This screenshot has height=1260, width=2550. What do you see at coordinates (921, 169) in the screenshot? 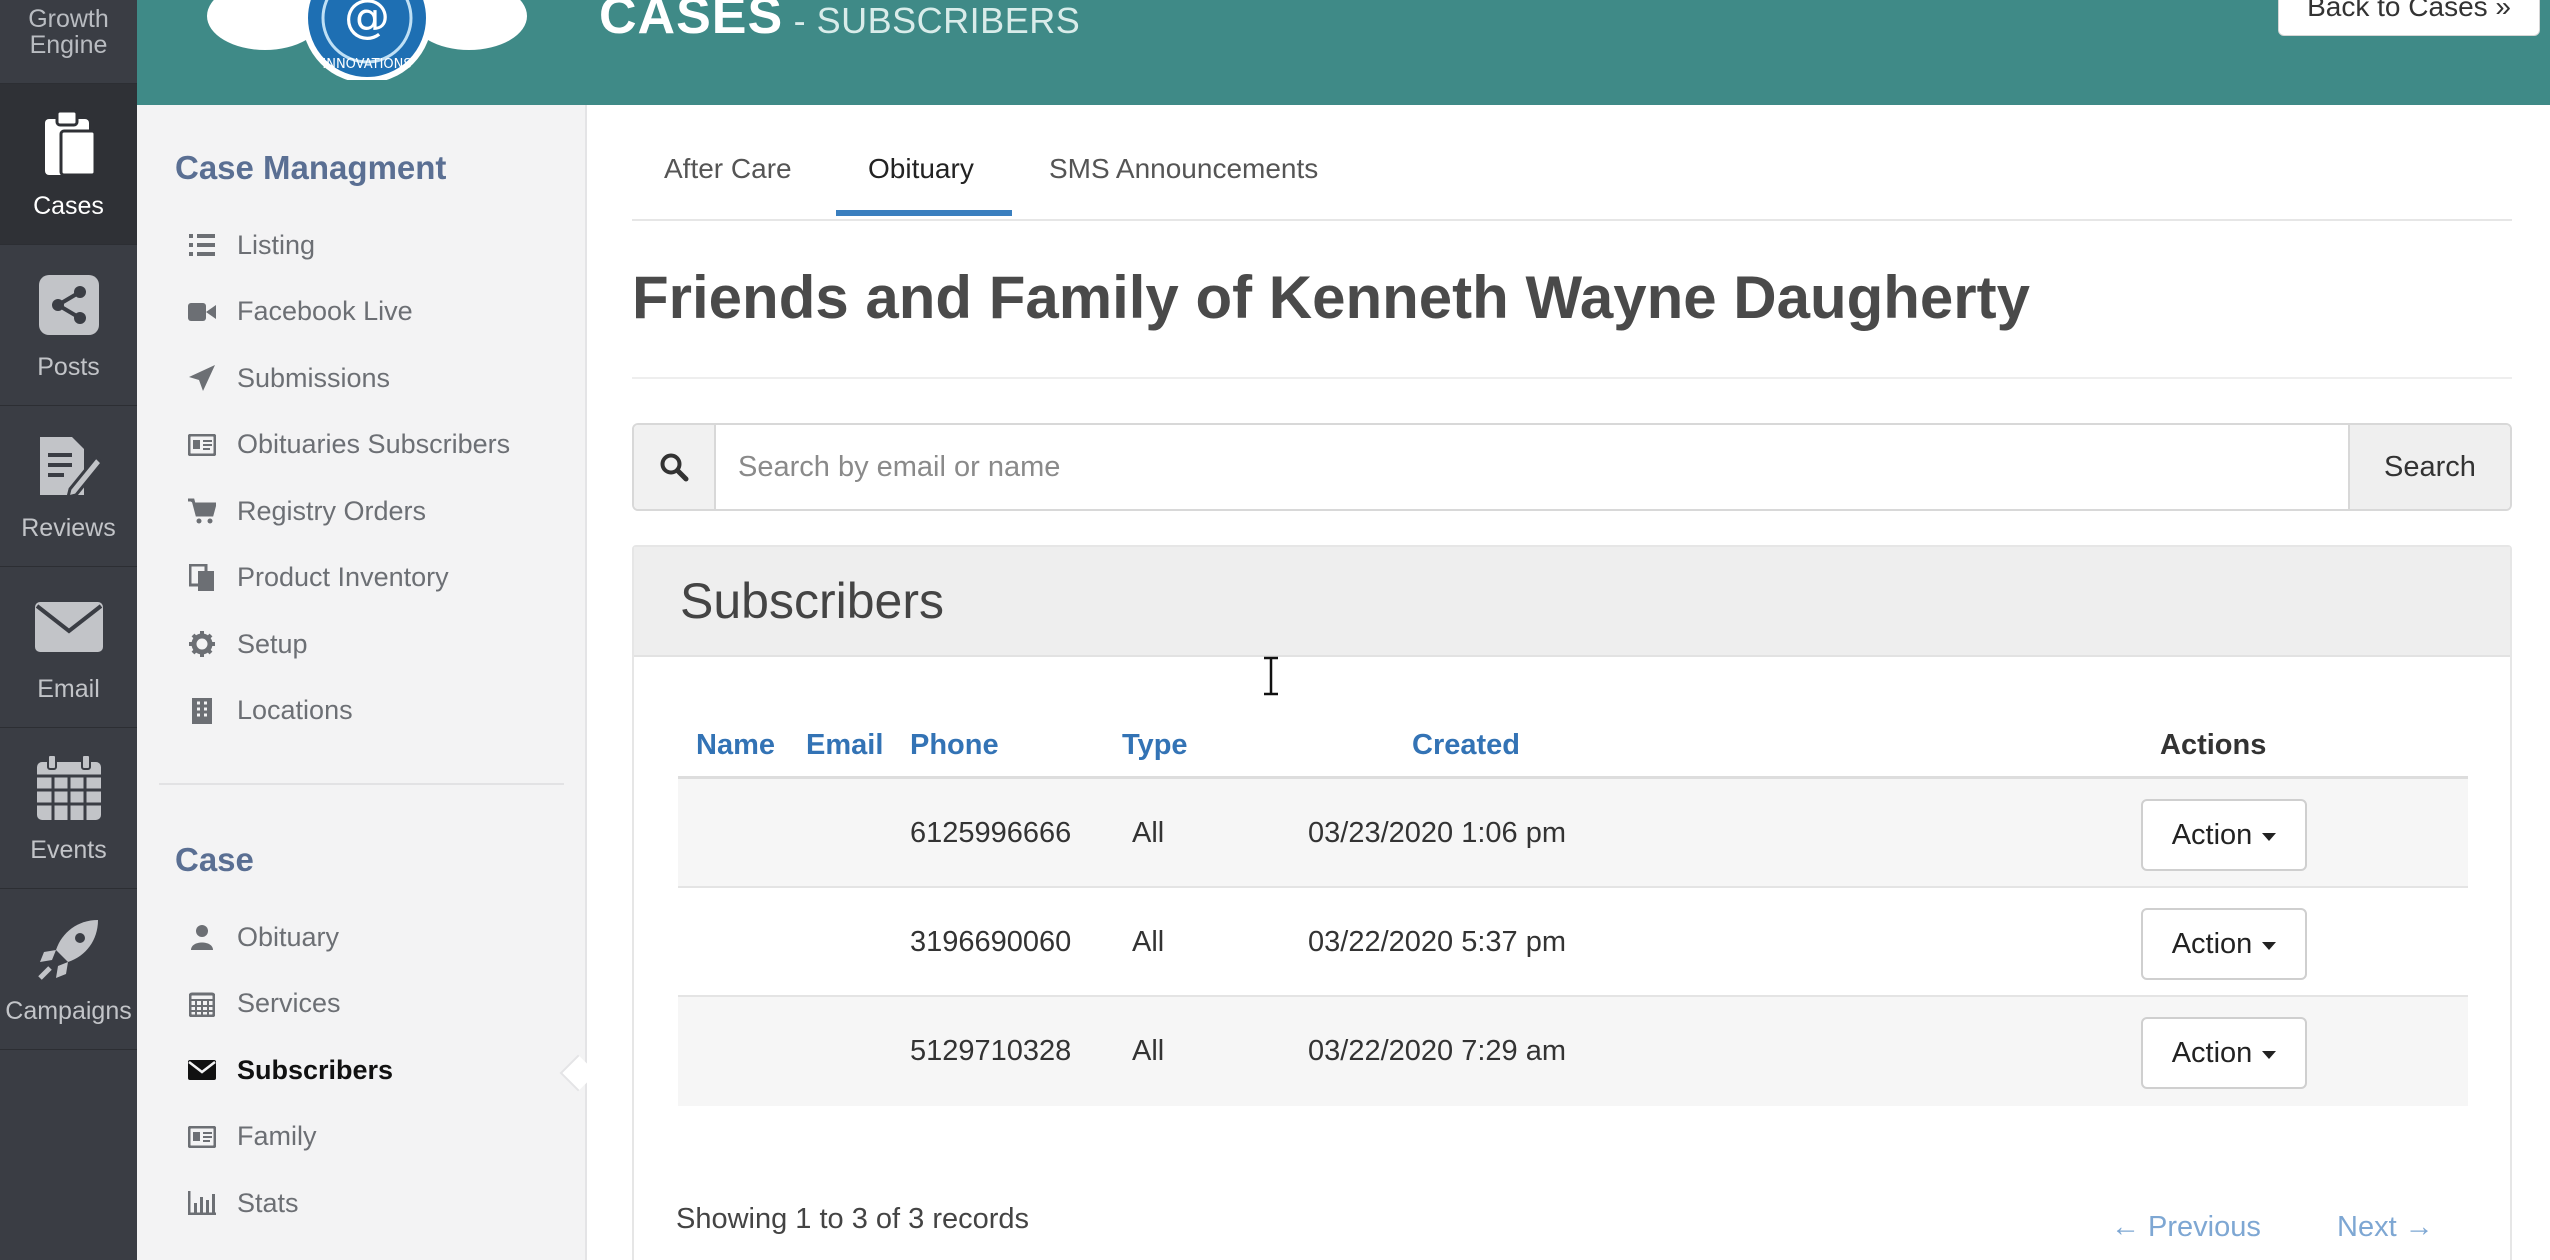
I see `tab-obituary: Obituary` at bounding box center [921, 169].